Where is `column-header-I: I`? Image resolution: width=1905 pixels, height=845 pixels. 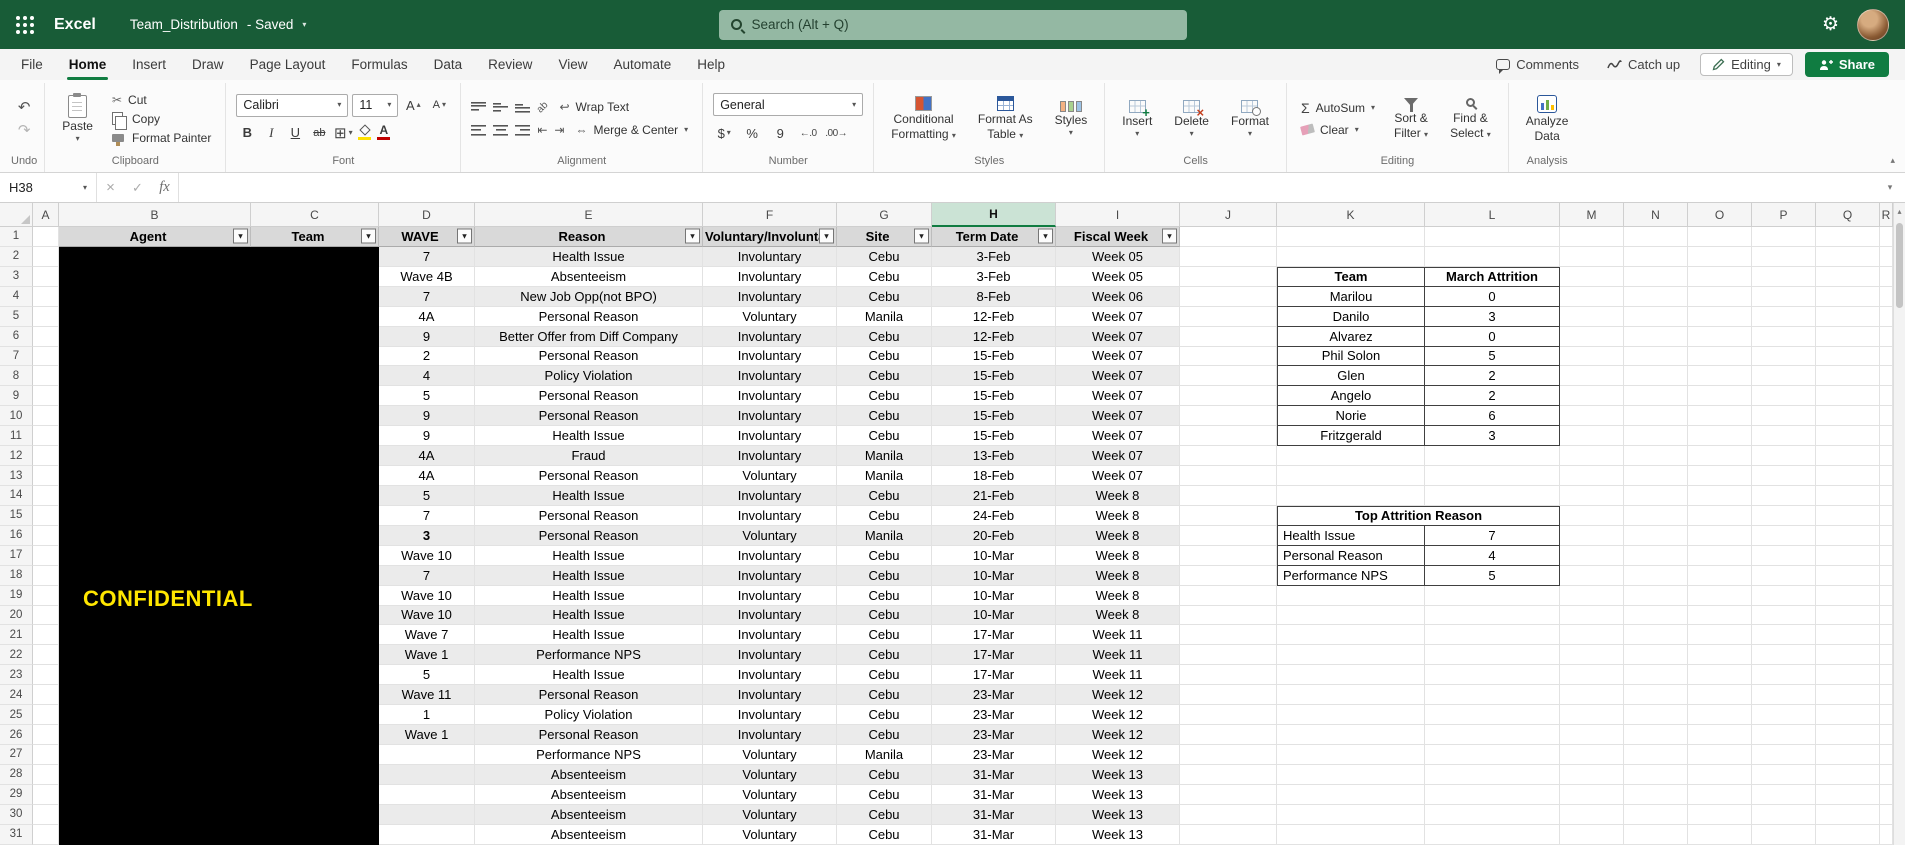 column-header-I: I is located at coordinates (1118, 215).